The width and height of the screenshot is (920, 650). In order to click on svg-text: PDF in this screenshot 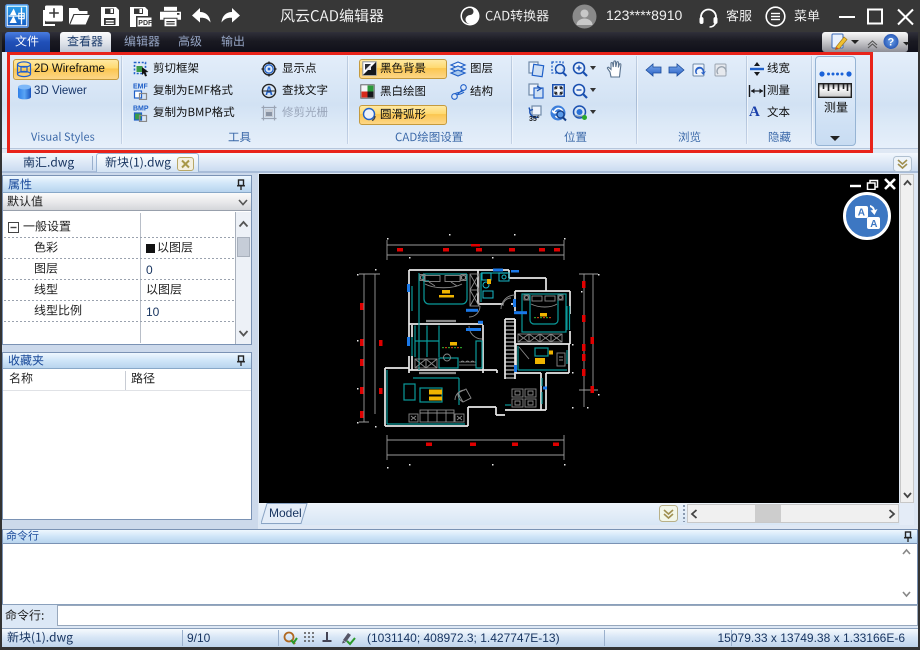, I will do `click(145, 23)`.